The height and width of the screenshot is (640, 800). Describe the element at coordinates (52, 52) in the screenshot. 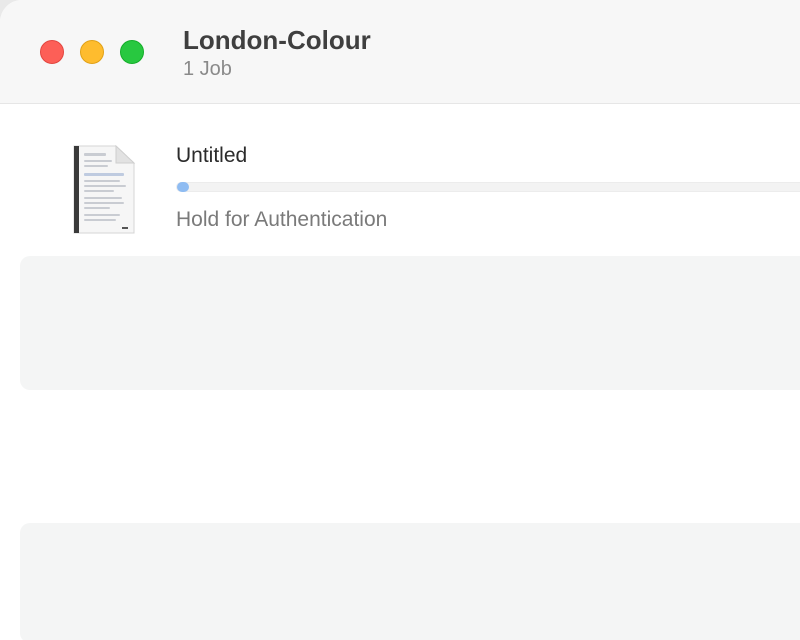

I see `close-window-button` at that location.